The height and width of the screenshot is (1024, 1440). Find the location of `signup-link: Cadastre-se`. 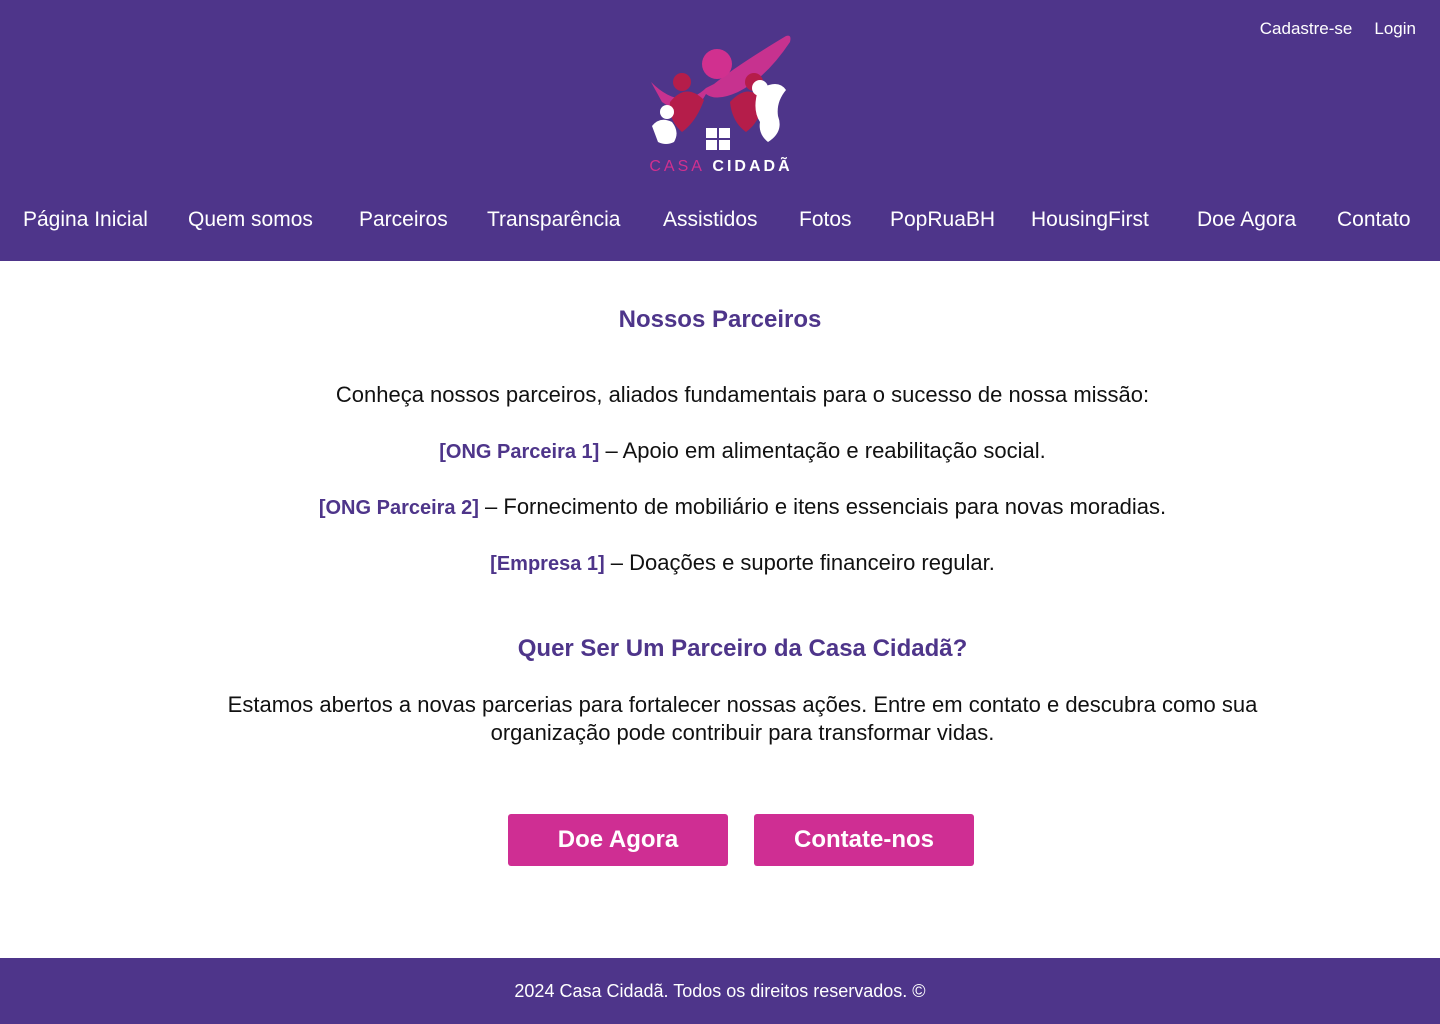

signup-link: Cadastre-se is located at coordinates (1306, 29).